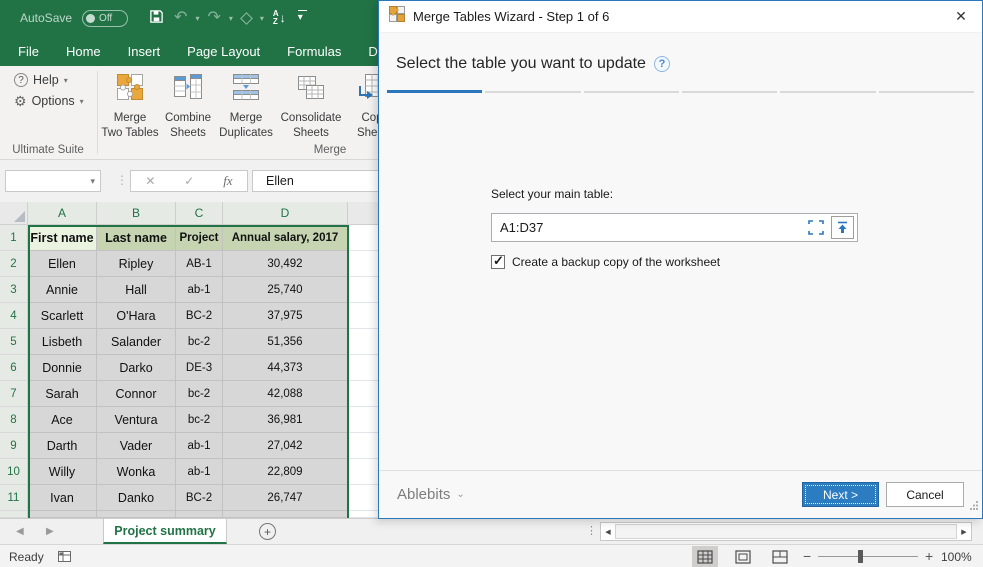  What do you see at coordinates (285, 316) in the screenshot?
I see `table-cell: 37,975` at bounding box center [285, 316].